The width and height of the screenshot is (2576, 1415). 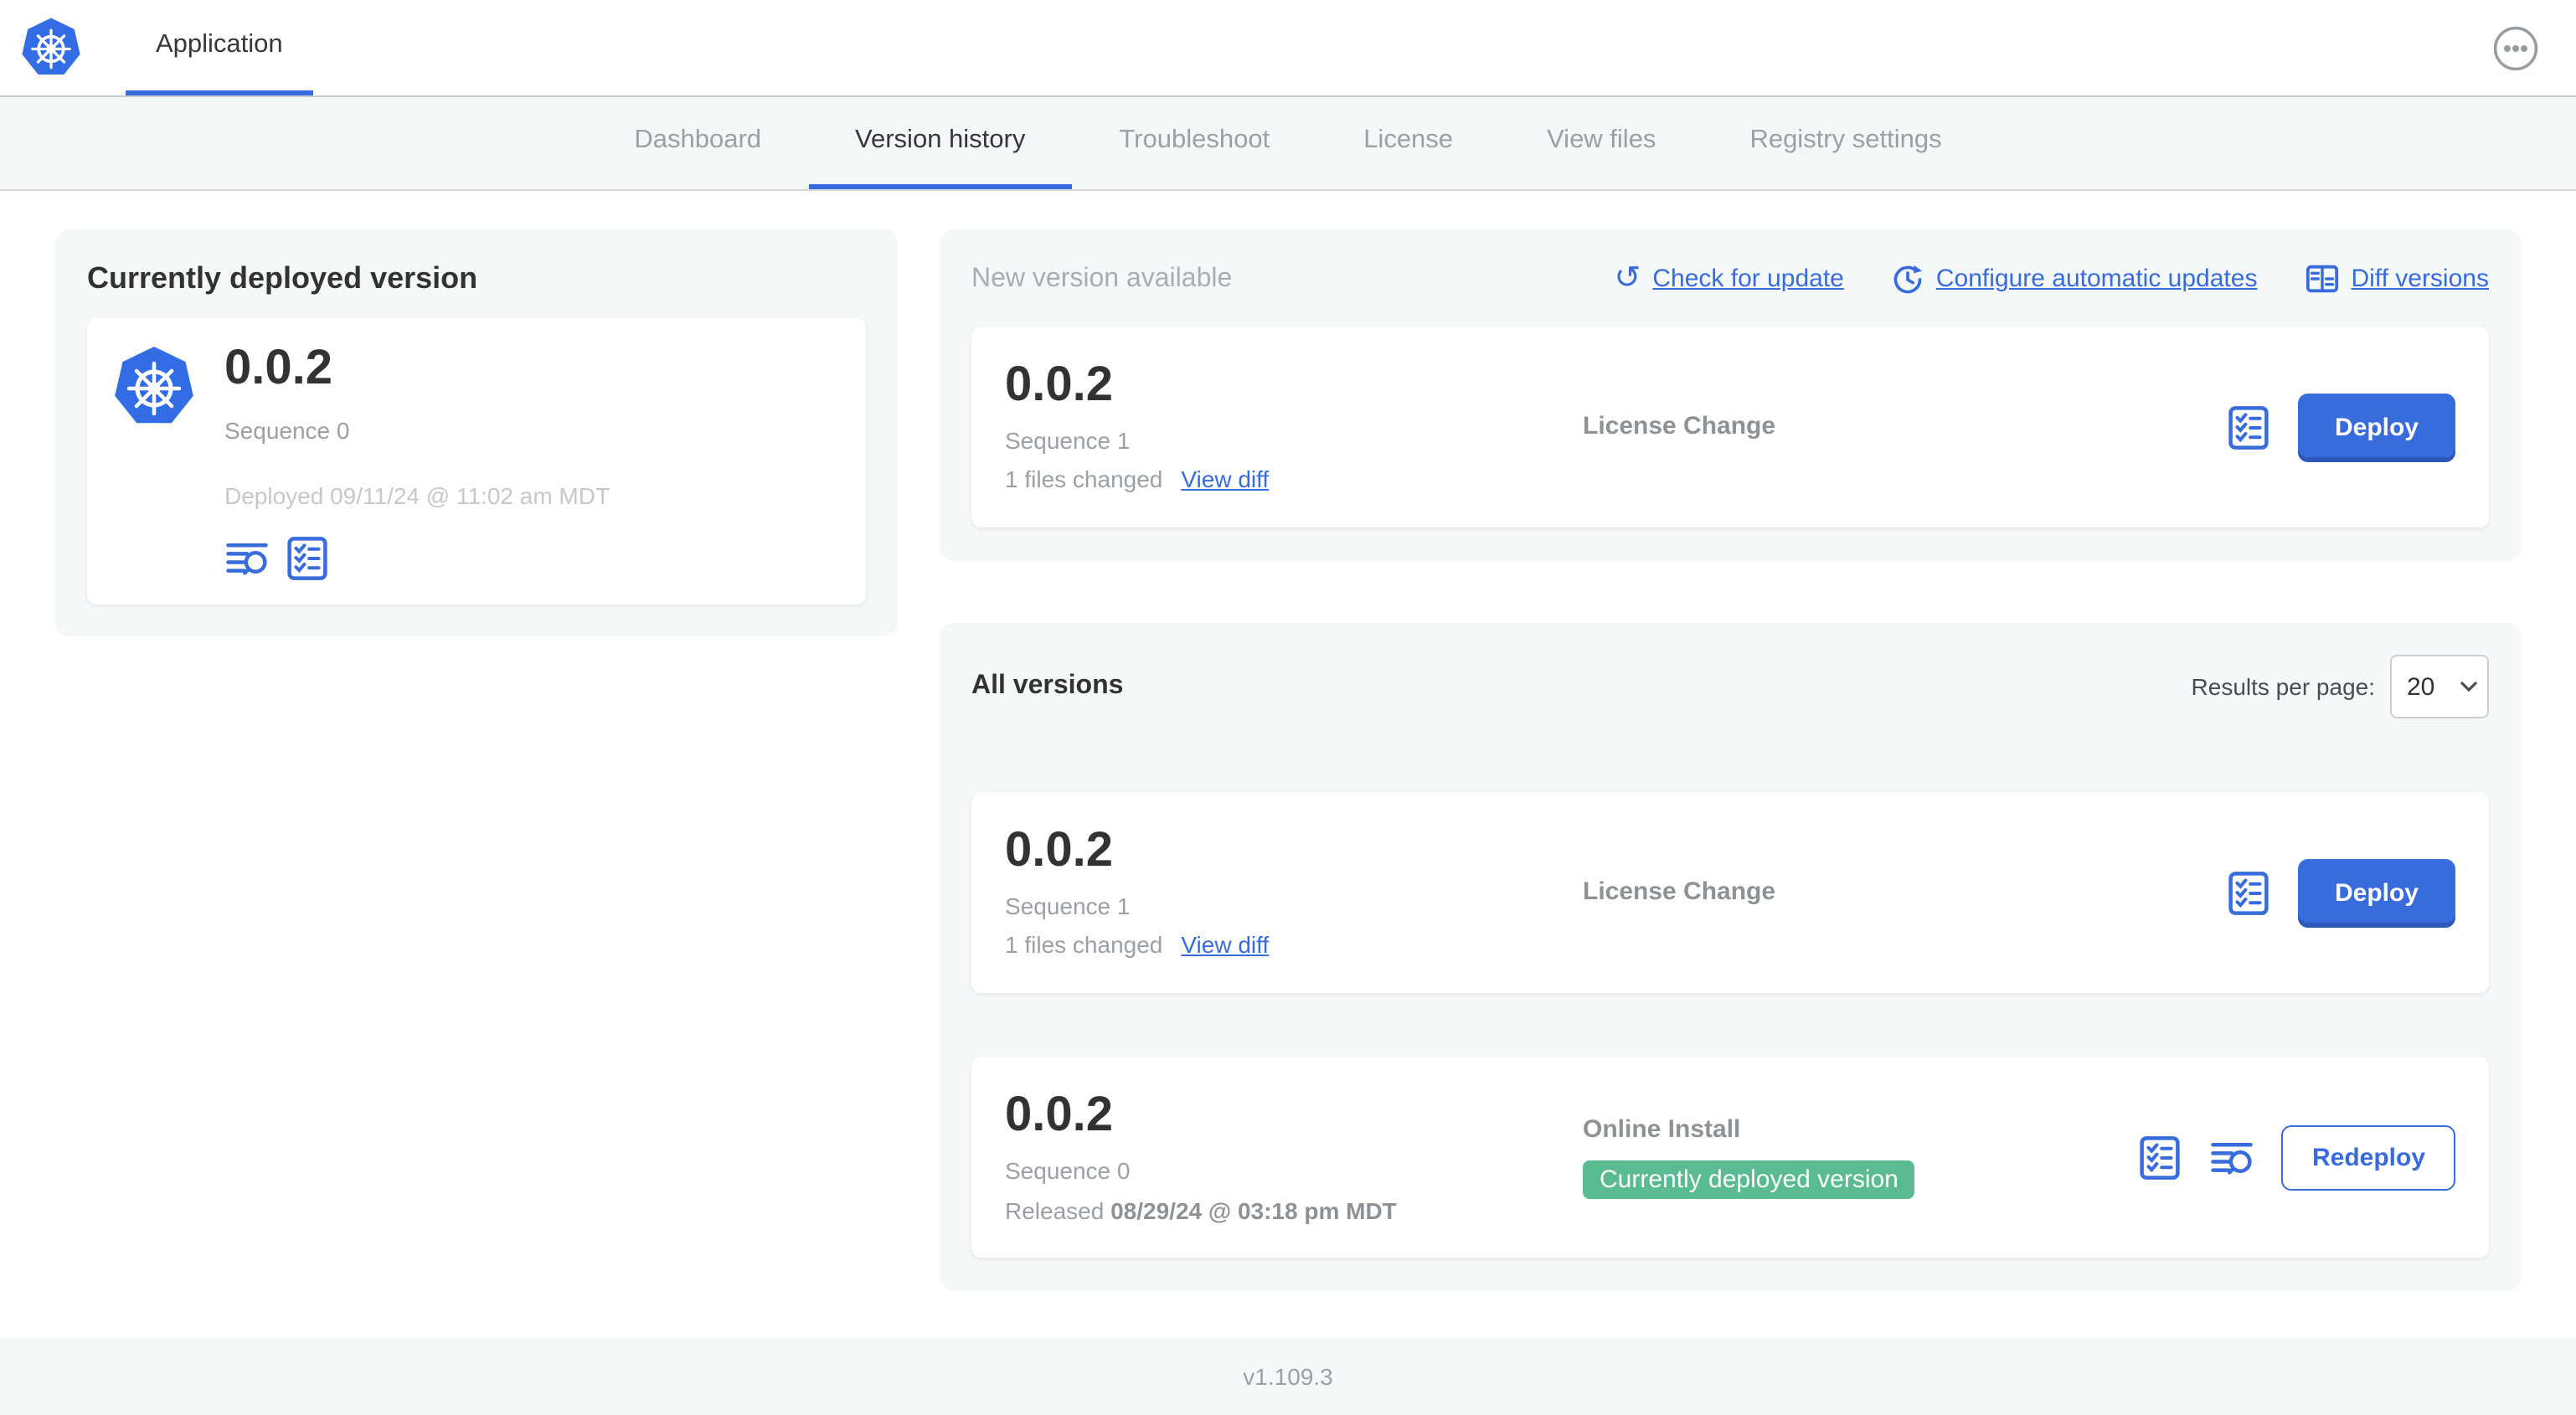 I want to click on released-date: 08/29/24 @ 03:18 pm MDT, so click(x=1253, y=1209).